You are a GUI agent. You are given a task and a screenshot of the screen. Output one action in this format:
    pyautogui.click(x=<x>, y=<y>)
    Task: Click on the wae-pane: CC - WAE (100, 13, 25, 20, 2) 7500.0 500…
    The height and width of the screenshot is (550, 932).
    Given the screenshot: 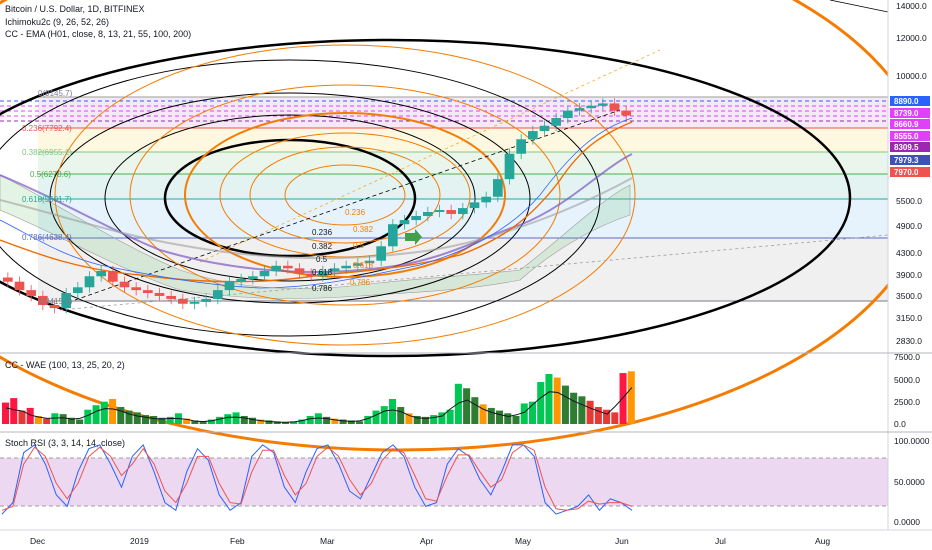 What is the action you would take?
    pyautogui.click(x=461, y=390)
    